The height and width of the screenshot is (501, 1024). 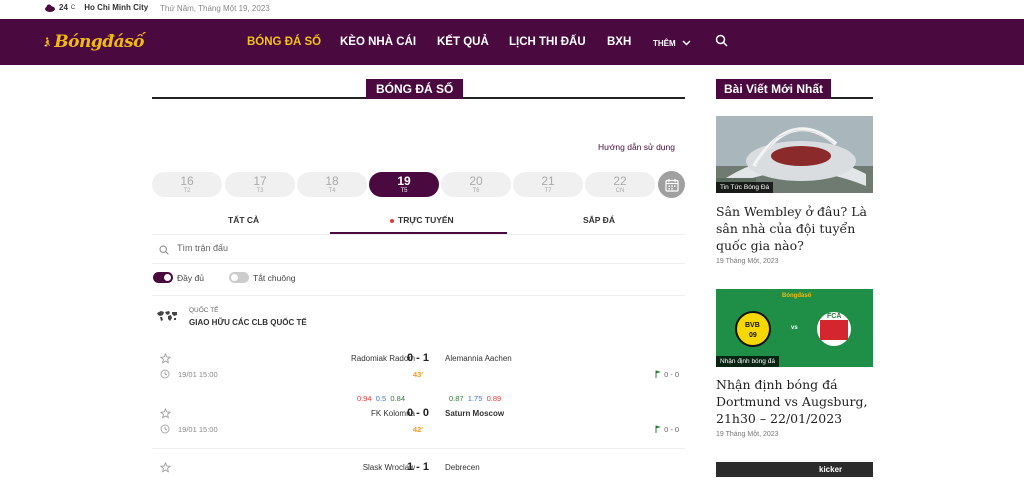 I want to click on calendar-button, so click(x=671, y=184).